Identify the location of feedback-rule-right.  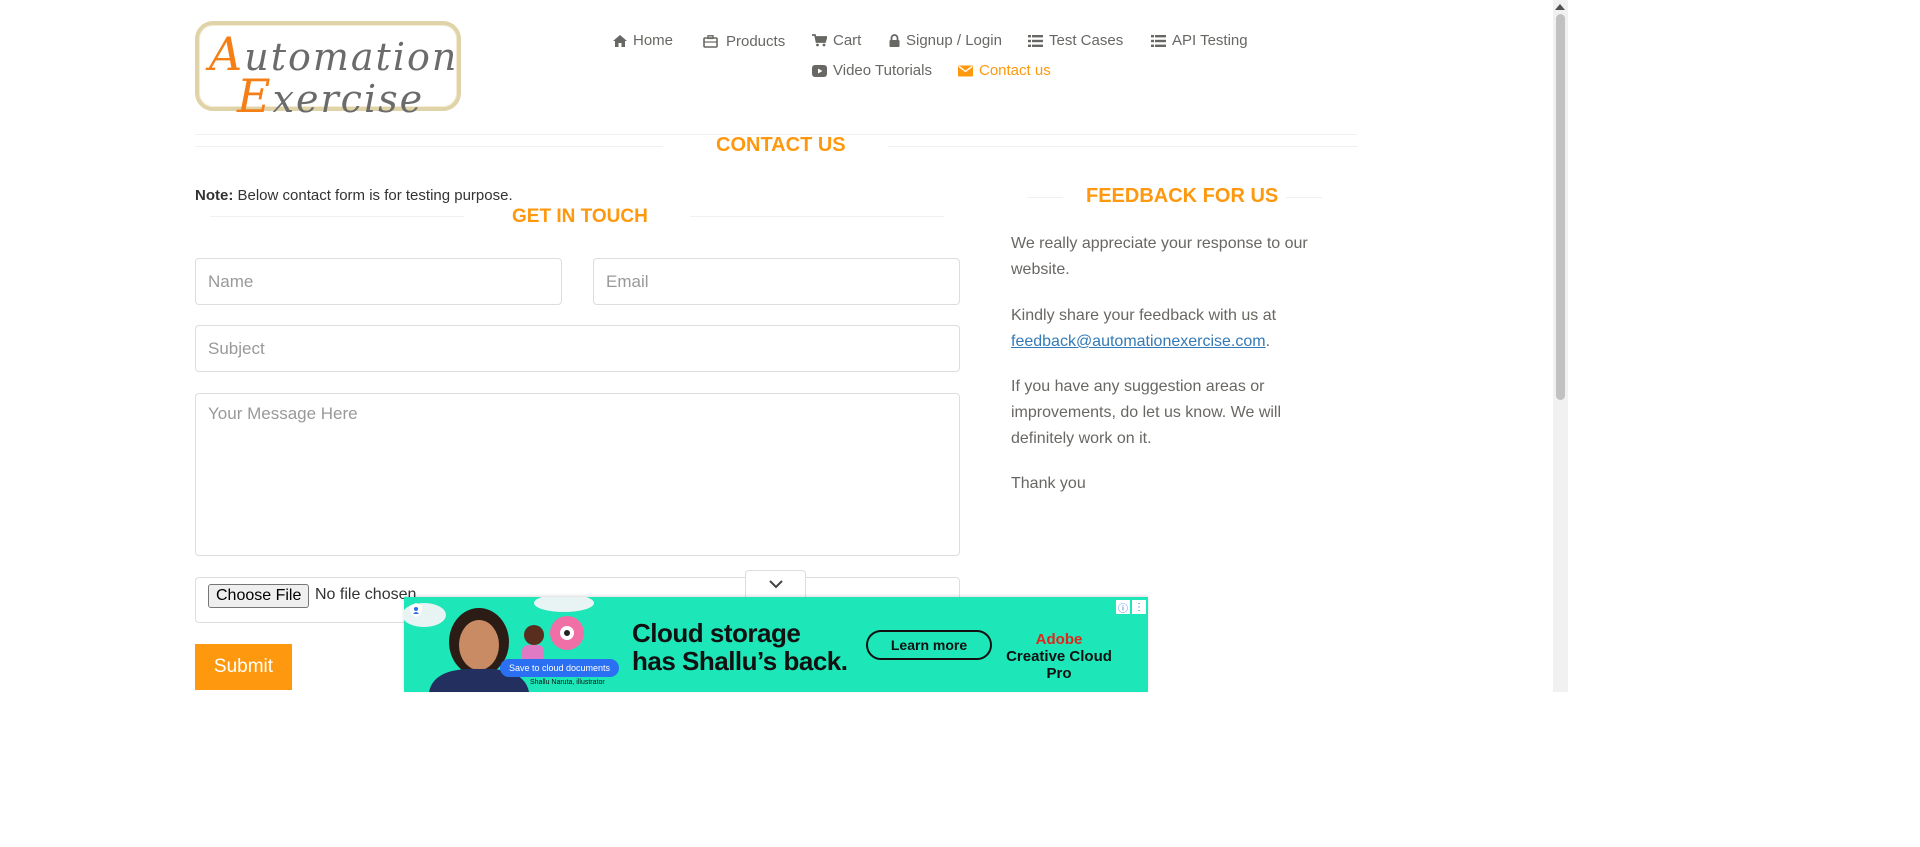
(1304, 197).